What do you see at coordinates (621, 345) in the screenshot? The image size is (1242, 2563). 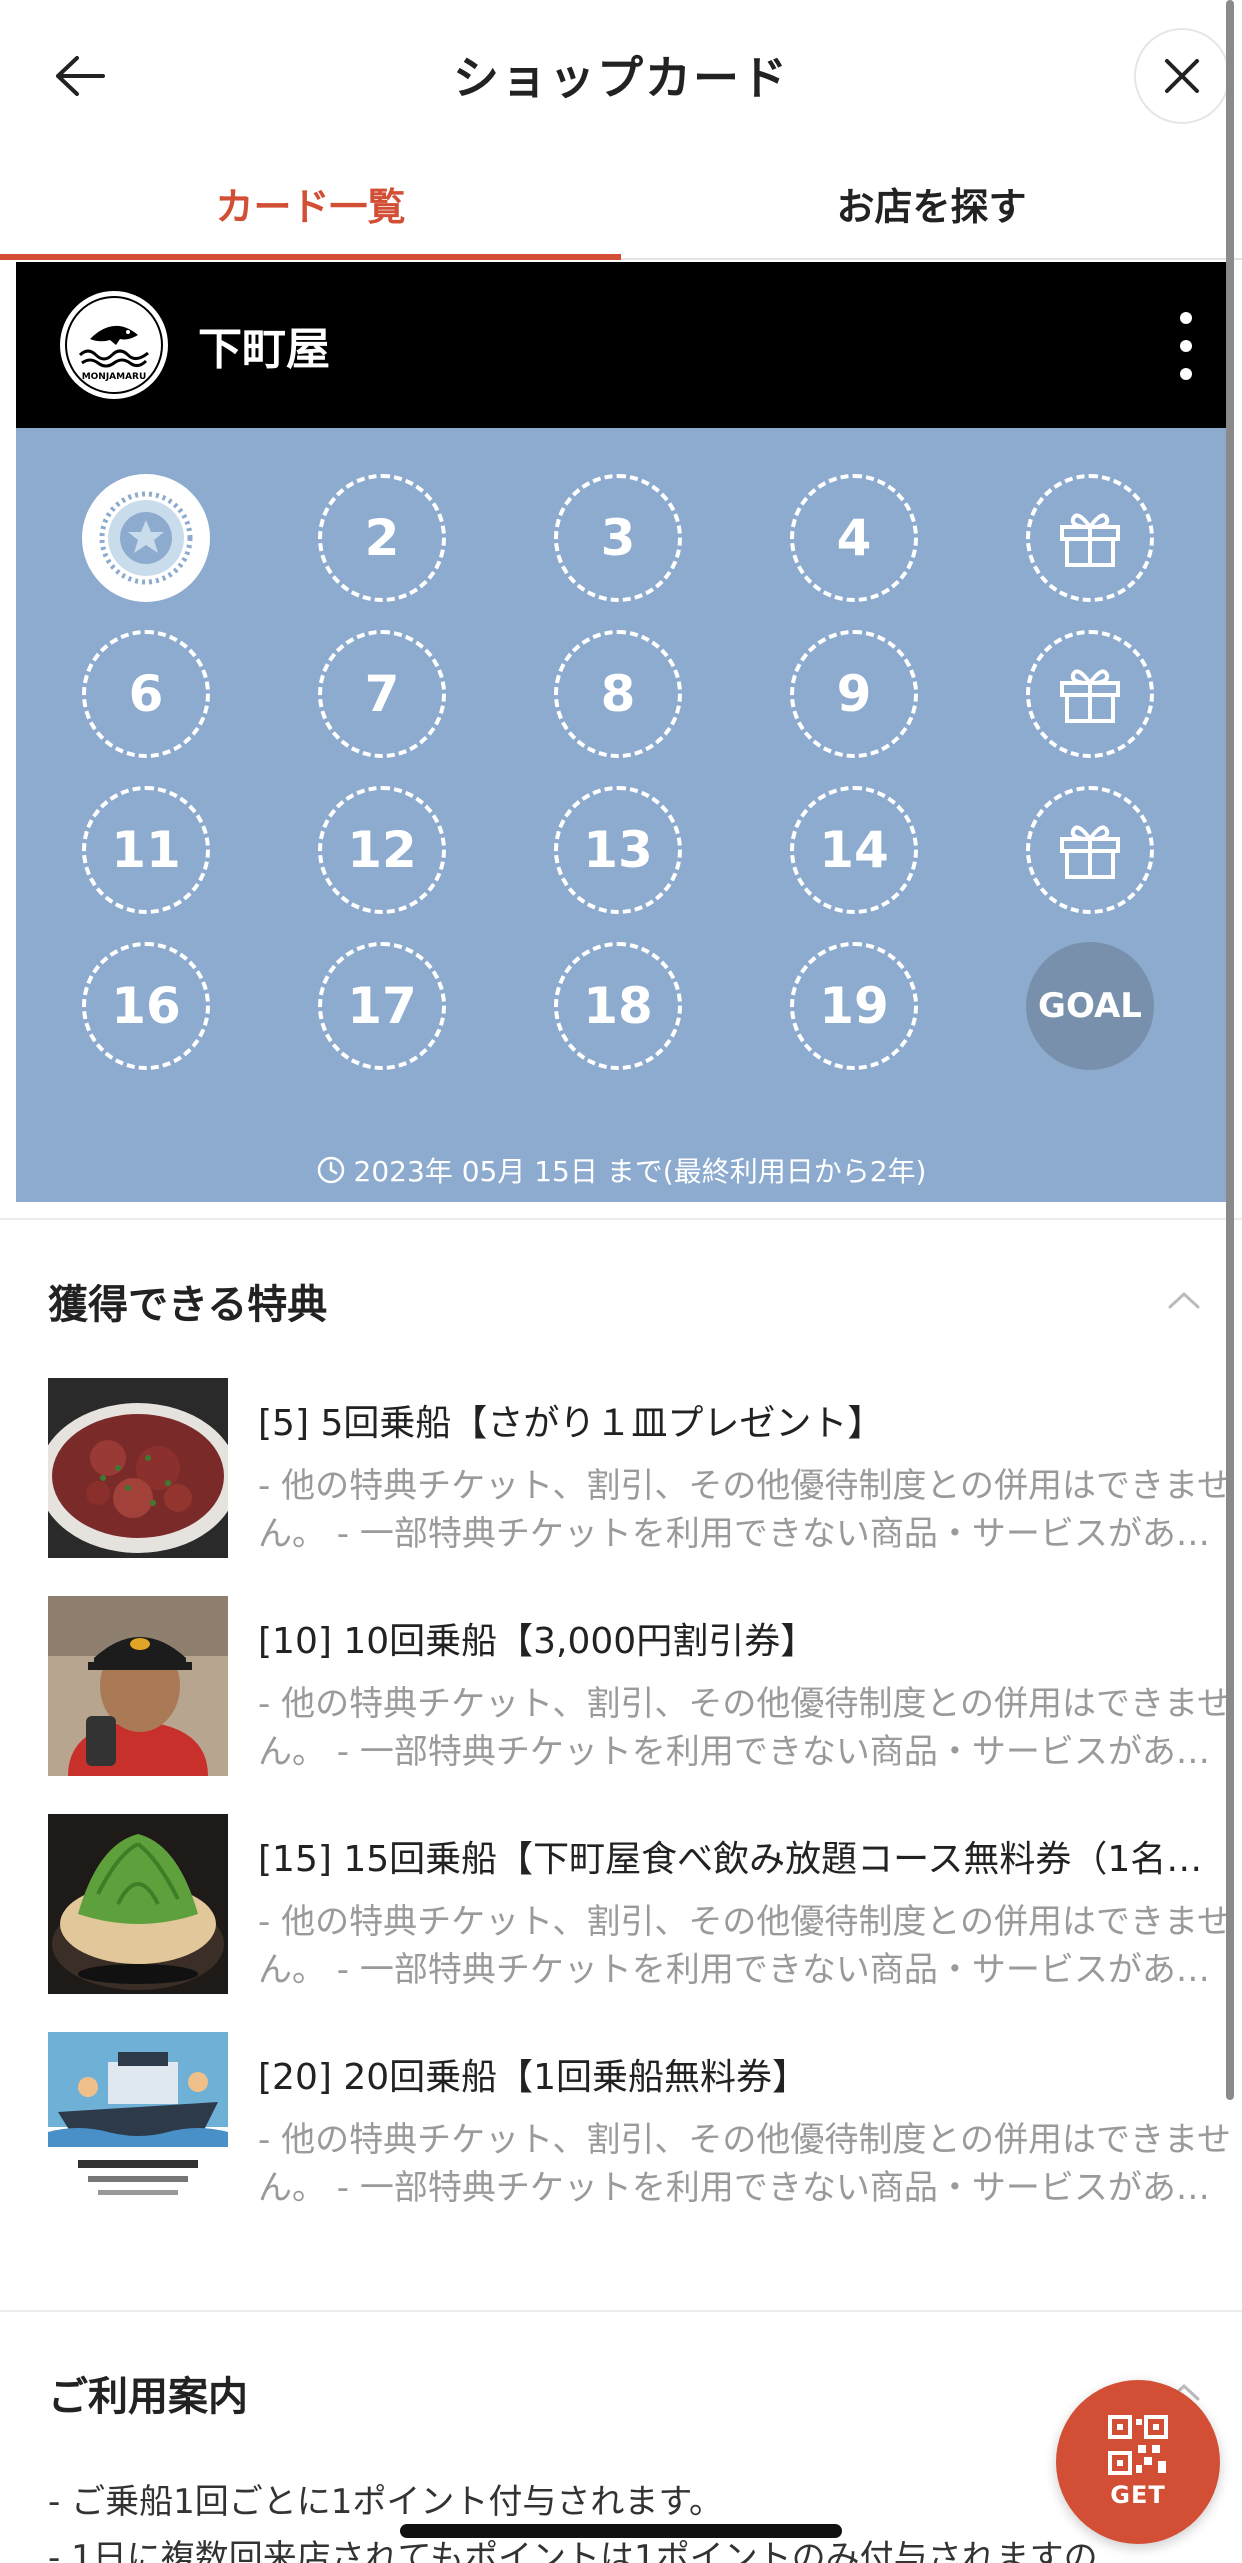 I see `card-header: MONJAMARU 下町屋` at bounding box center [621, 345].